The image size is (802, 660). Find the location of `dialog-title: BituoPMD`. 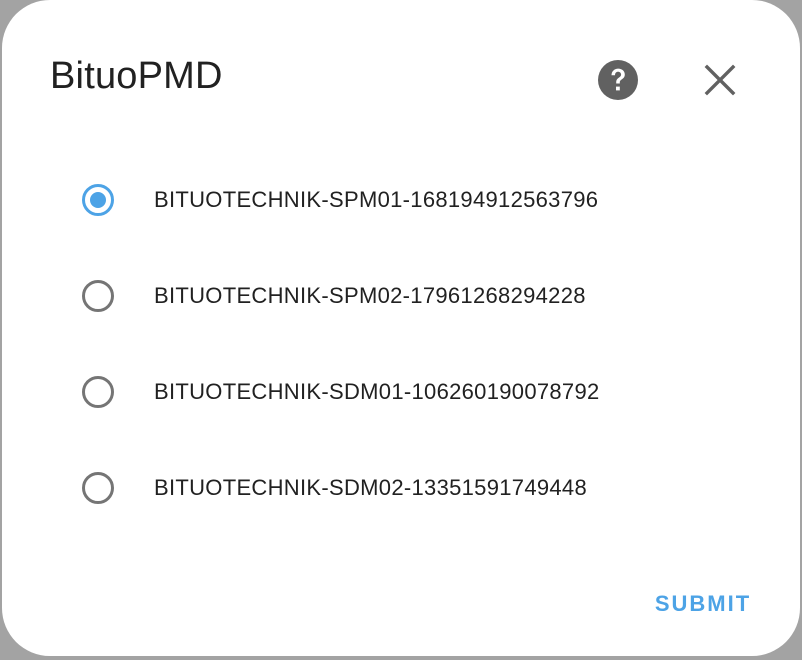

dialog-title: BituoPMD is located at coordinates (136, 76).